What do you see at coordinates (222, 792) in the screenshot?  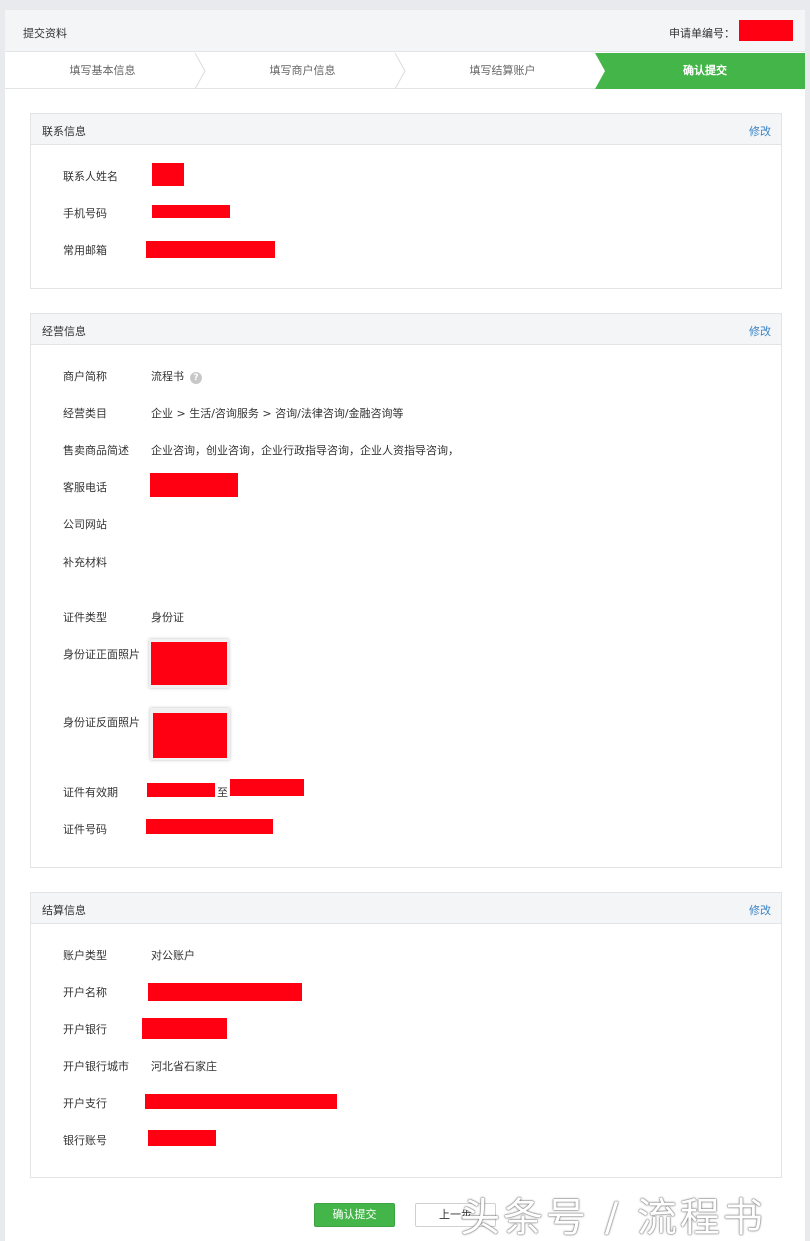 I see `validity-to: 至` at bounding box center [222, 792].